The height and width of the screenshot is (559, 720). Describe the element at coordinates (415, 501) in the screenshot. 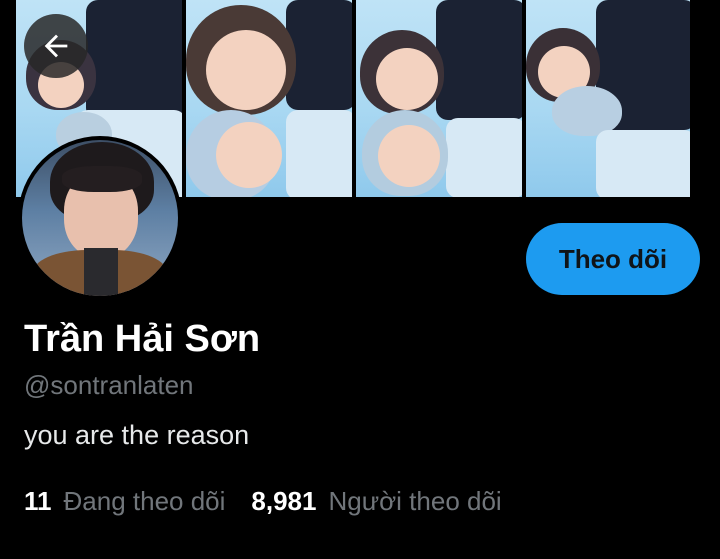

I see `followers-label: Người theo dõi` at that location.